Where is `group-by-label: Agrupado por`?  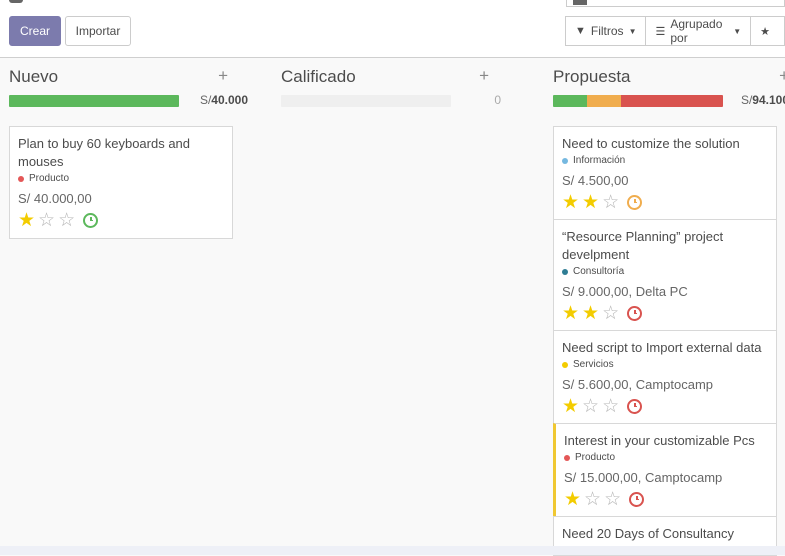
group-by-label: Agrupado por is located at coordinates (696, 31).